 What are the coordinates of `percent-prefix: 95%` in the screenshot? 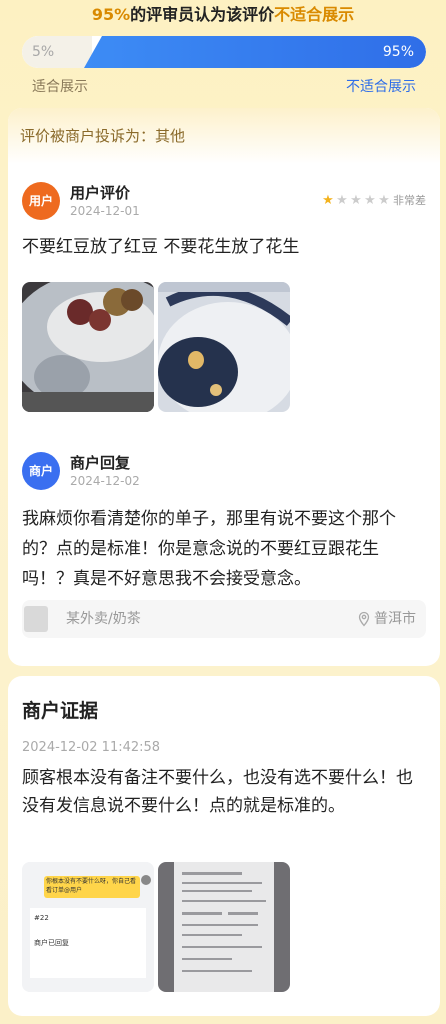 It's located at (111, 14).